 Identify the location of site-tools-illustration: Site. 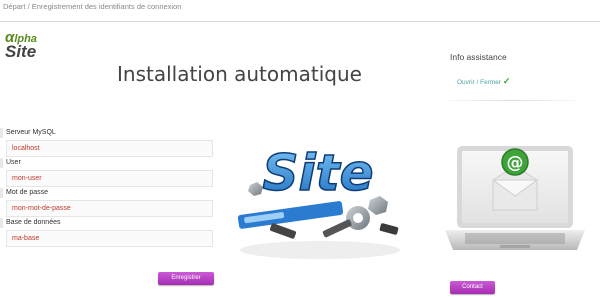
(318, 201).